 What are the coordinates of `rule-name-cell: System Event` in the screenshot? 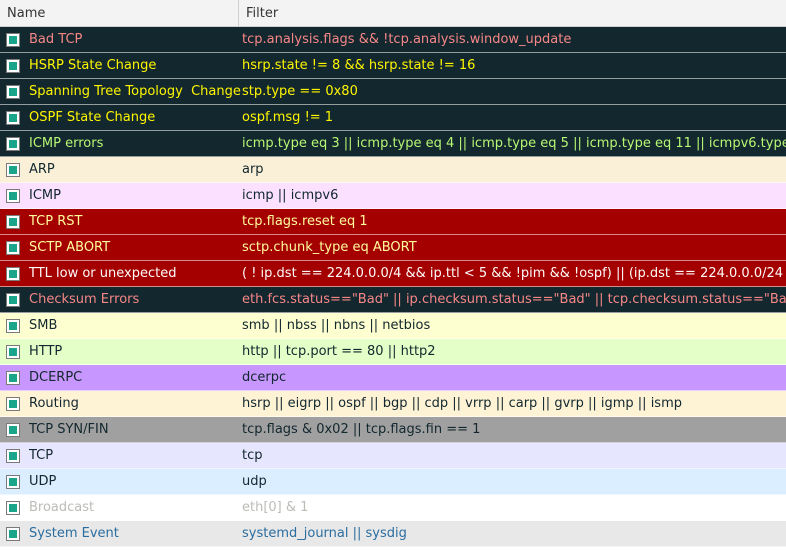 It's located at (119, 533).